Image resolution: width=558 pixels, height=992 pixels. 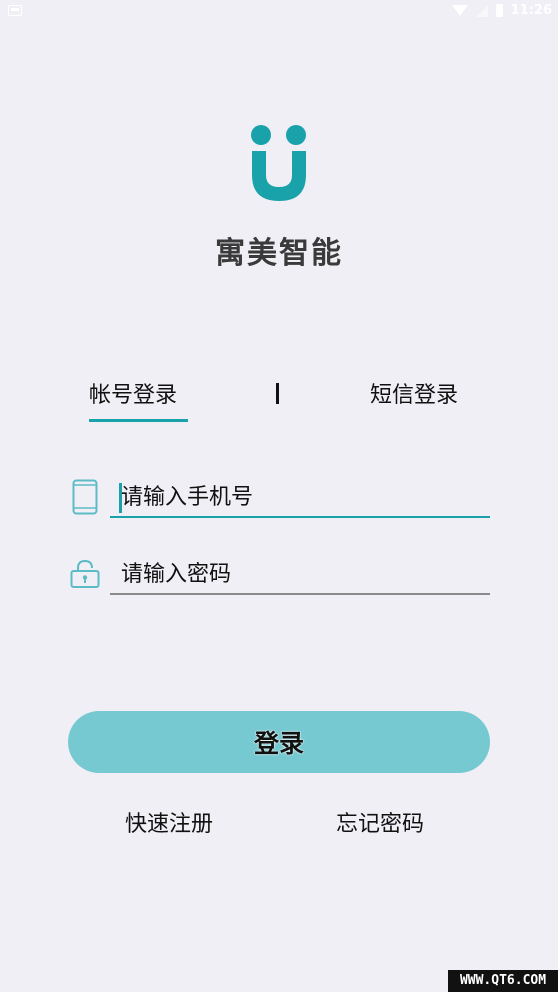 I want to click on lock-icon, so click(x=85, y=573).